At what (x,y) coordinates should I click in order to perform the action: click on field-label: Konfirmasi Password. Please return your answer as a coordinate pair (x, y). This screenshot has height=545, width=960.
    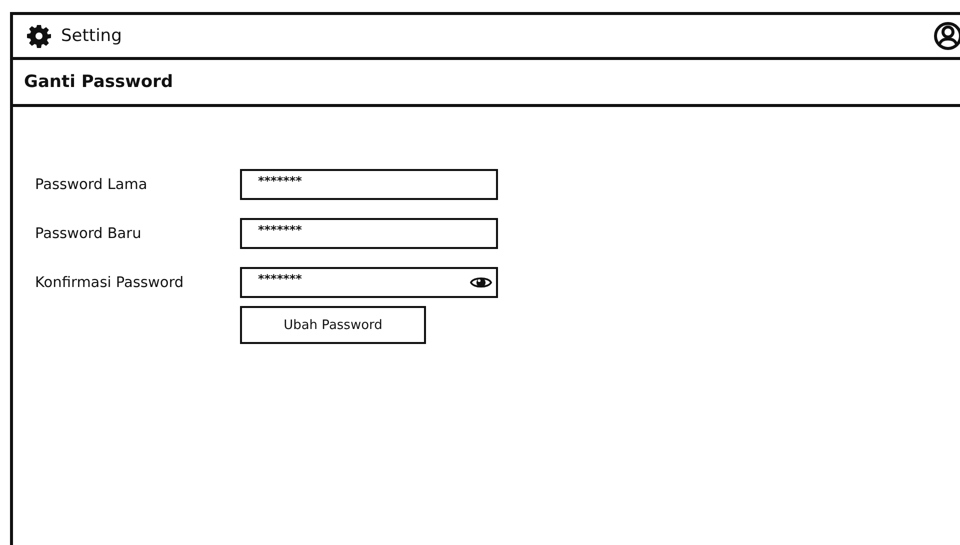
    Looking at the image, I should click on (110, 282).